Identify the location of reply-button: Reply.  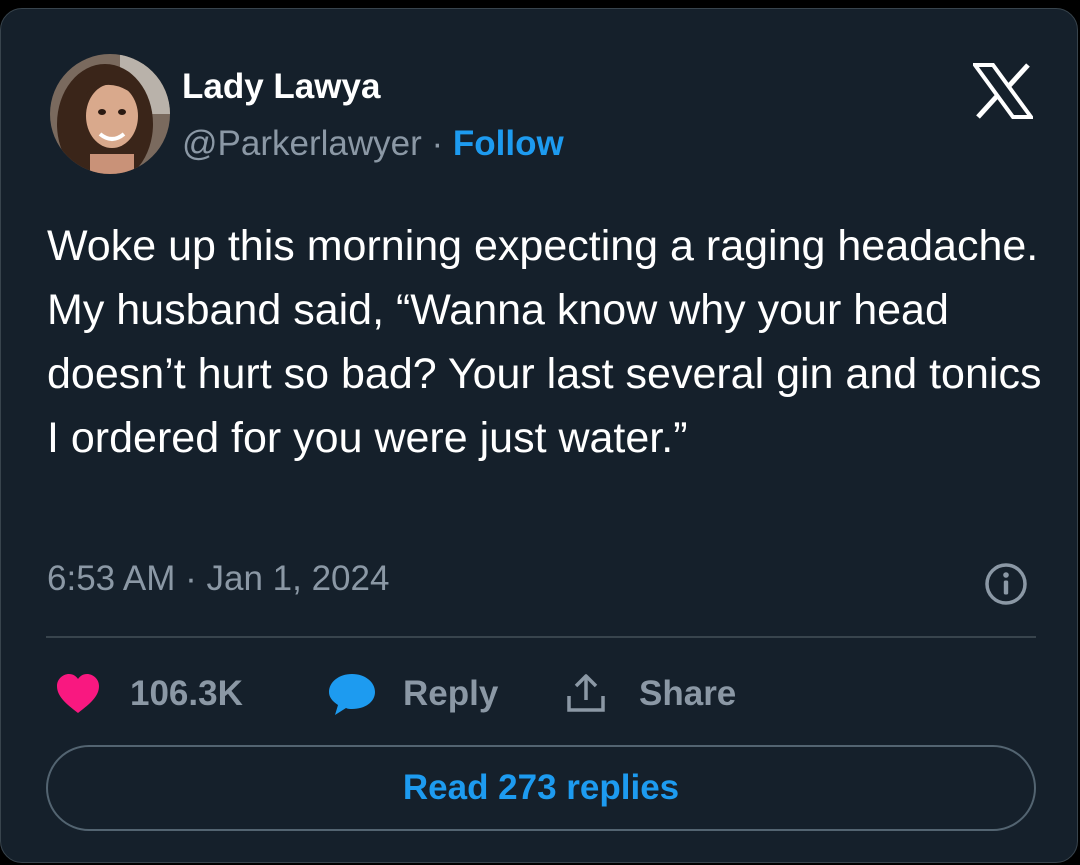
(412, 694).